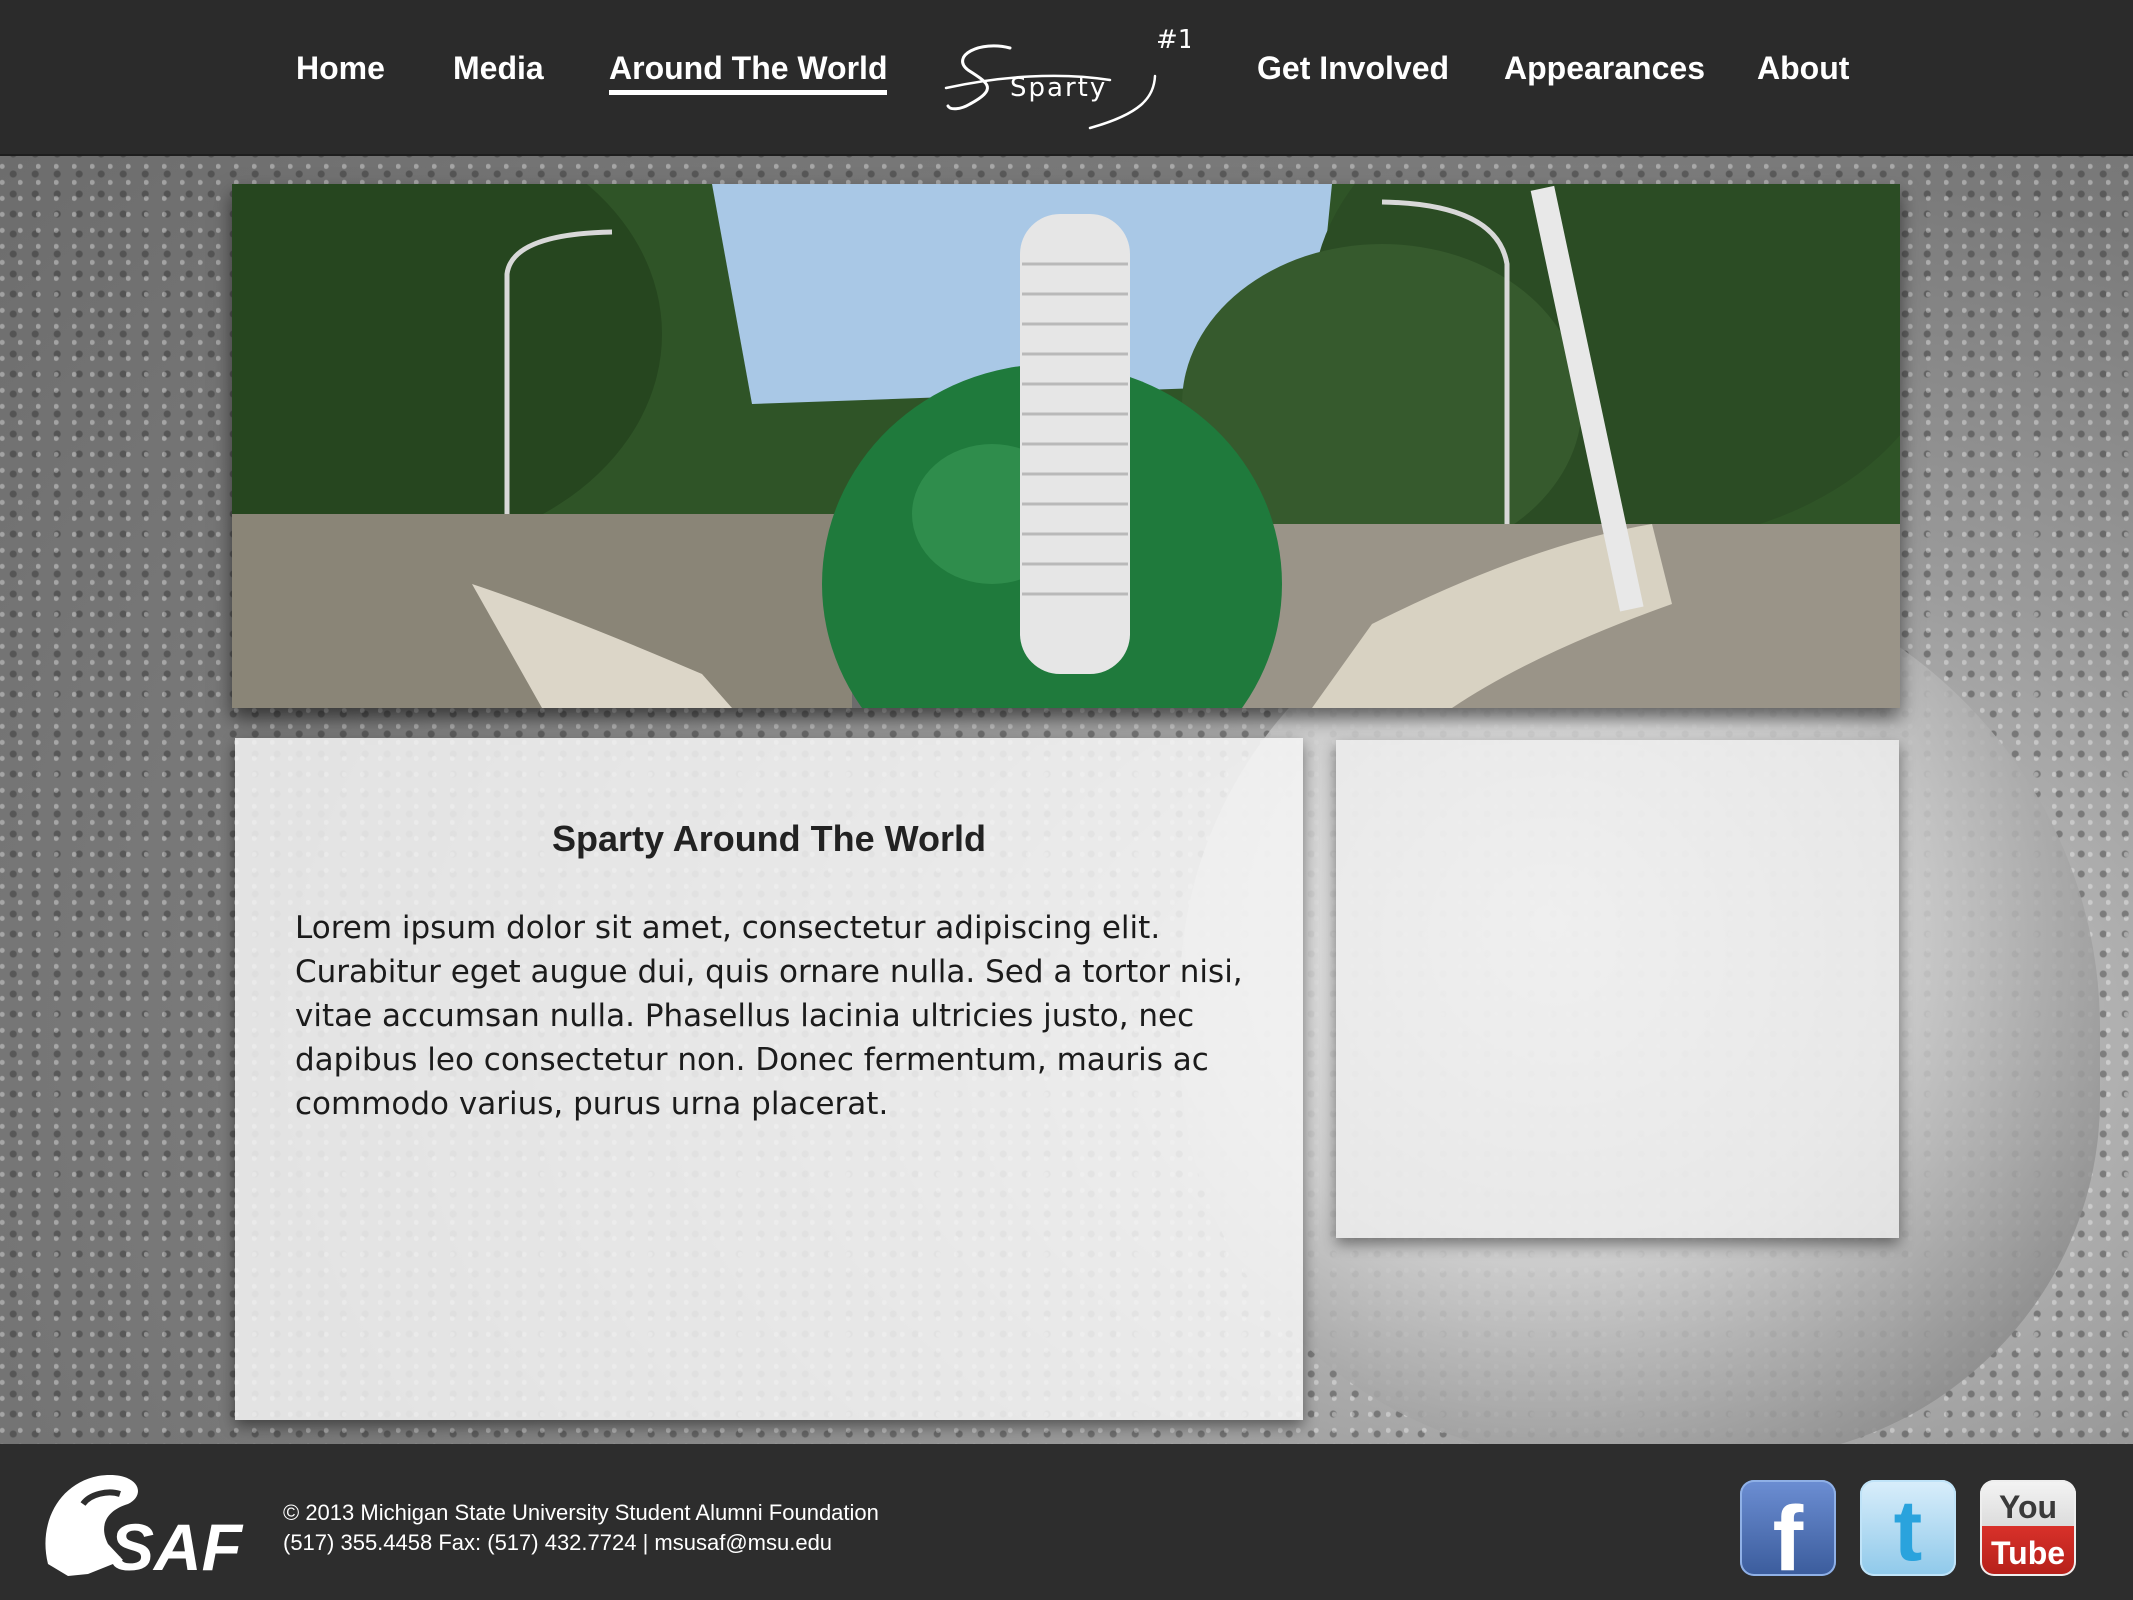 The image size is (2133, 1600). I want to click on nav-appearances: Appearances, so click(1604, 68).